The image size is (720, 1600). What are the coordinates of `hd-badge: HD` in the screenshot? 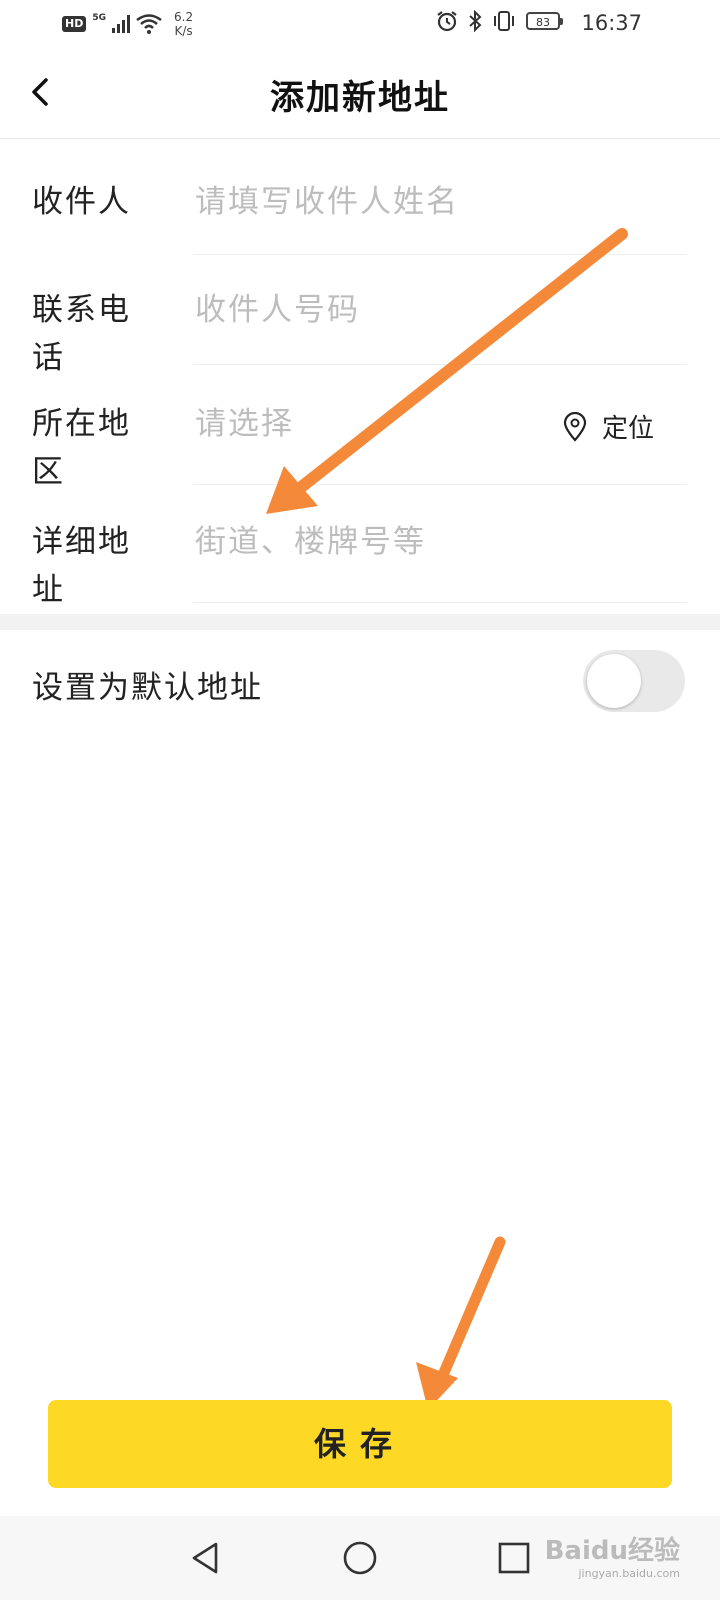 It's located at (74, 24).